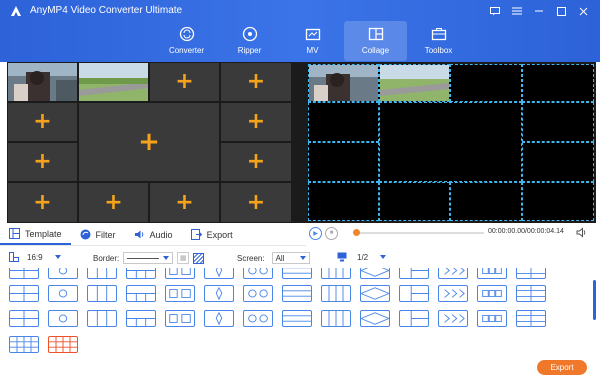  What do you see at coordinates (517, 11) in the screenshot?
I see `menu-icon` at bounding box center [517, 11].